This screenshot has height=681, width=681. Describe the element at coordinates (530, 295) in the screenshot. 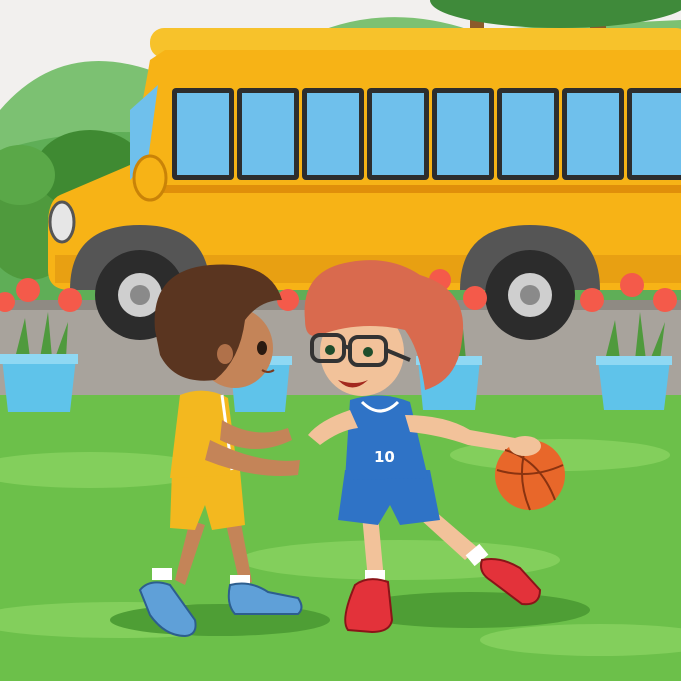

I see `bus-wheel-rear` at that location.